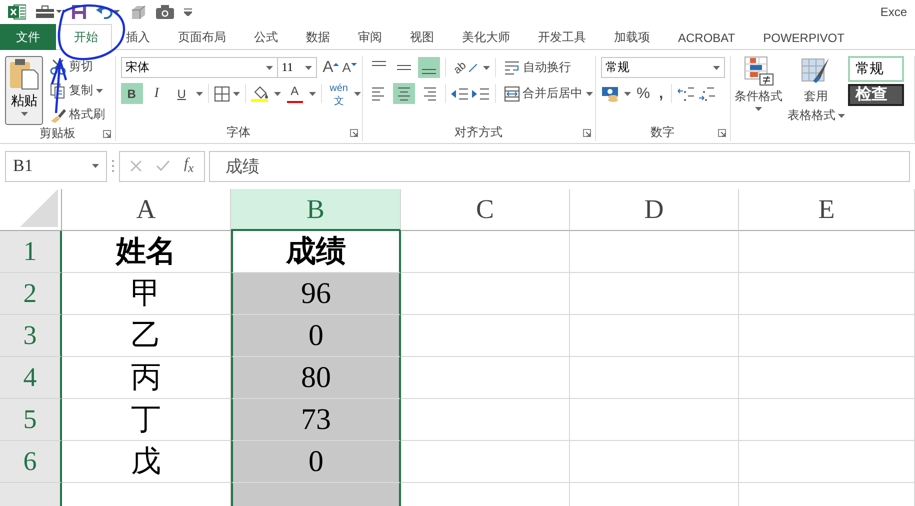 The height and width of the screenshot is (506, 915). Describe the element at coordinates (295, 93) in the screenshot. I see `font-color-button: A` at that location.